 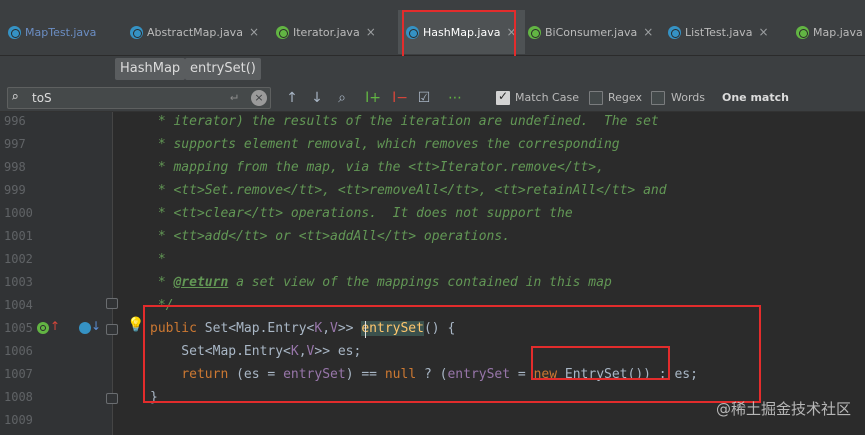 What do you see at coordinates (127, 98) in the screenshot?
I see `search-input` at bounding box center [127, 98].